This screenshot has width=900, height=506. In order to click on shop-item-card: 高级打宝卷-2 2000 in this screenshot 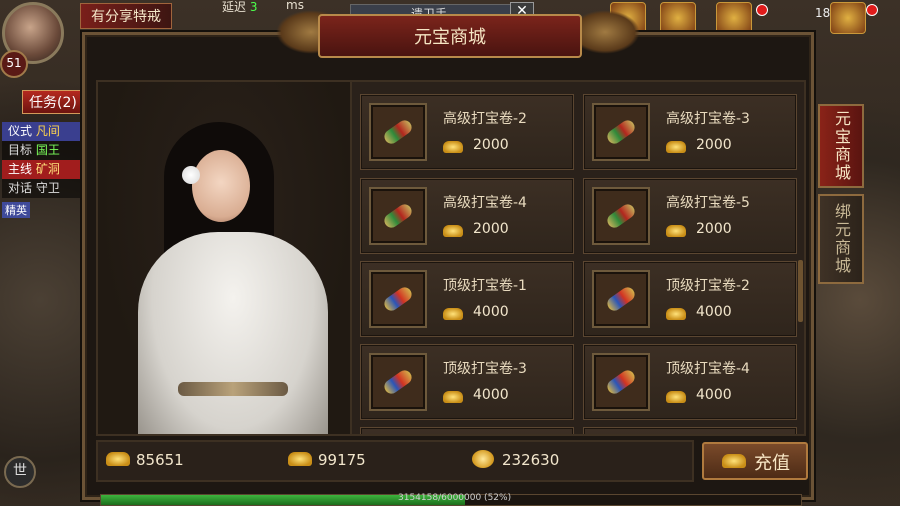, I will do `click(467, 132)`.